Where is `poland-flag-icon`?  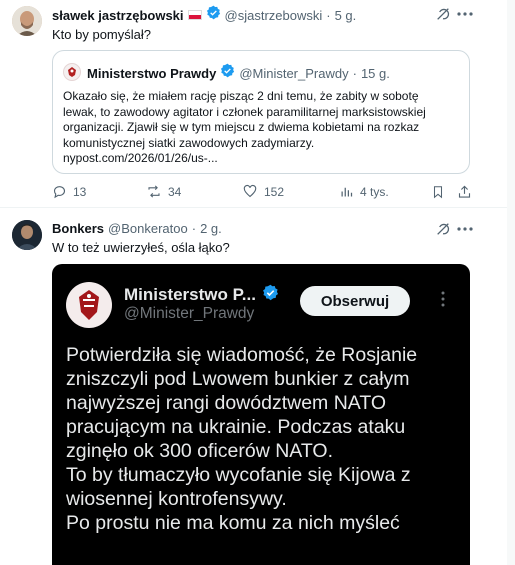
poland-flag-icon is located at coordinates (194, 15).